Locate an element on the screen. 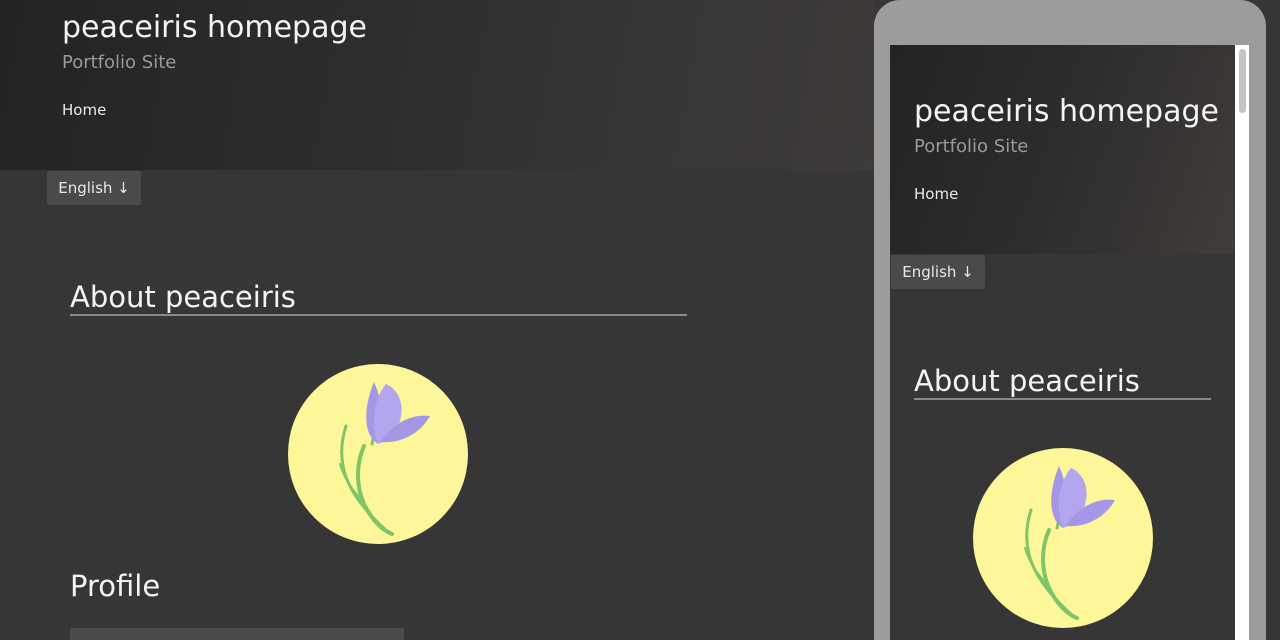 This screenshot has height=640, width=1280. profile-heading: Profile is located at coordinates (115, 586).